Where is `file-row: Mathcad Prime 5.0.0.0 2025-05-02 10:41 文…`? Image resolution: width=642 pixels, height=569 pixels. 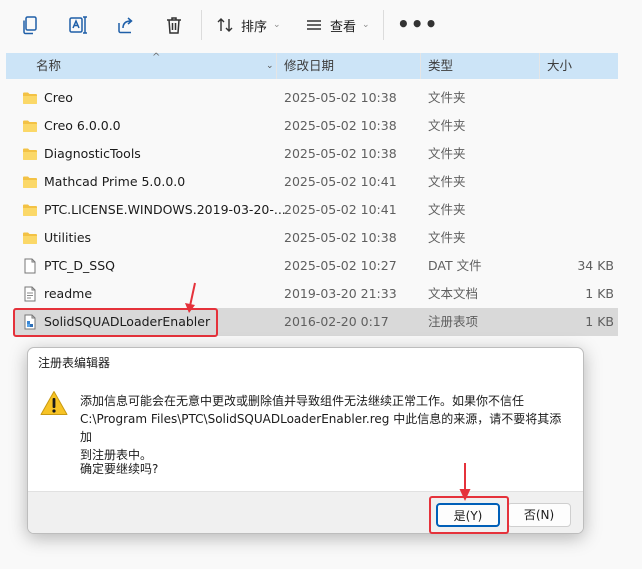
file-row: Mathcad Prime 5.0.0.0 2025-05-02 10:41 文… is located at coordinates (316, 182).